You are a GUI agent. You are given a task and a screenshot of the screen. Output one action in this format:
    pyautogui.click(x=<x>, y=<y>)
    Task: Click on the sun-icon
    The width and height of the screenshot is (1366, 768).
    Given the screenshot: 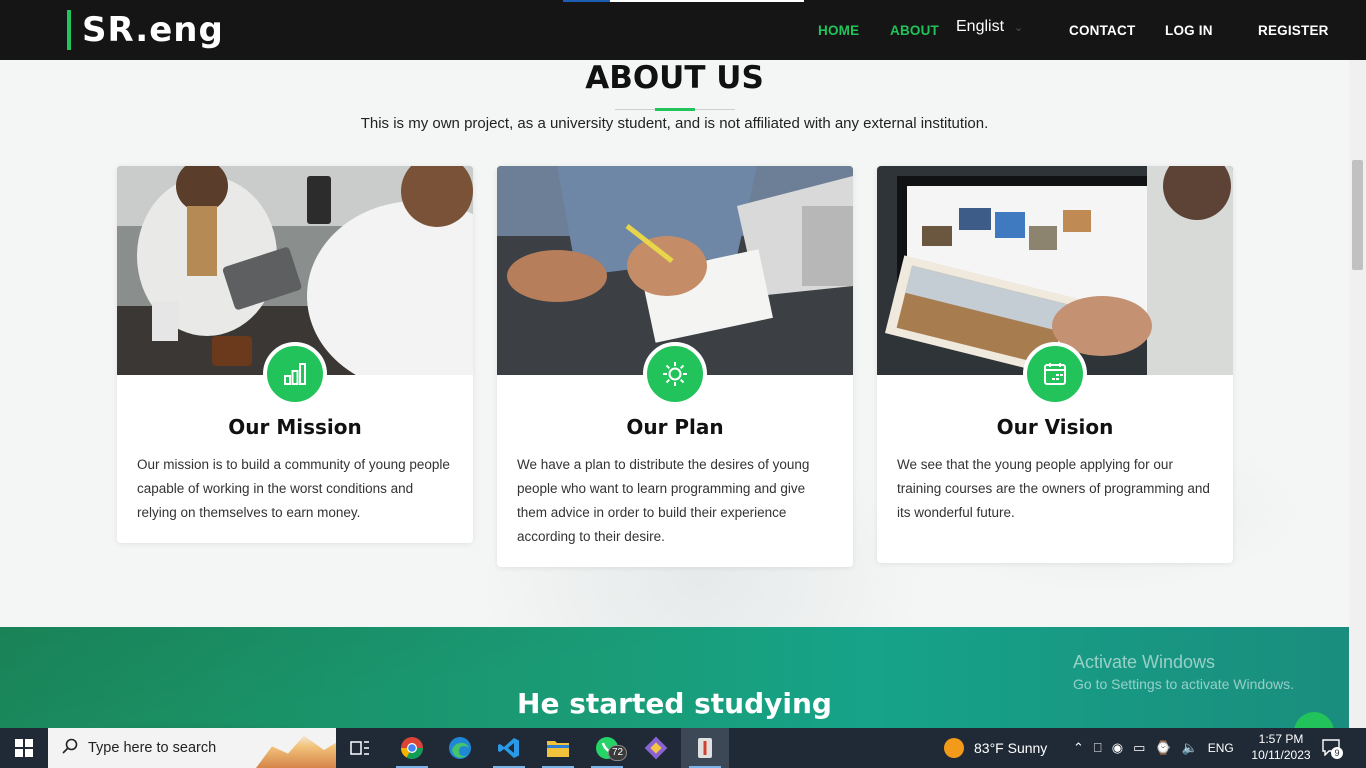 What is the action you would take?
    pyautogui.click(x=675, y=374)
    